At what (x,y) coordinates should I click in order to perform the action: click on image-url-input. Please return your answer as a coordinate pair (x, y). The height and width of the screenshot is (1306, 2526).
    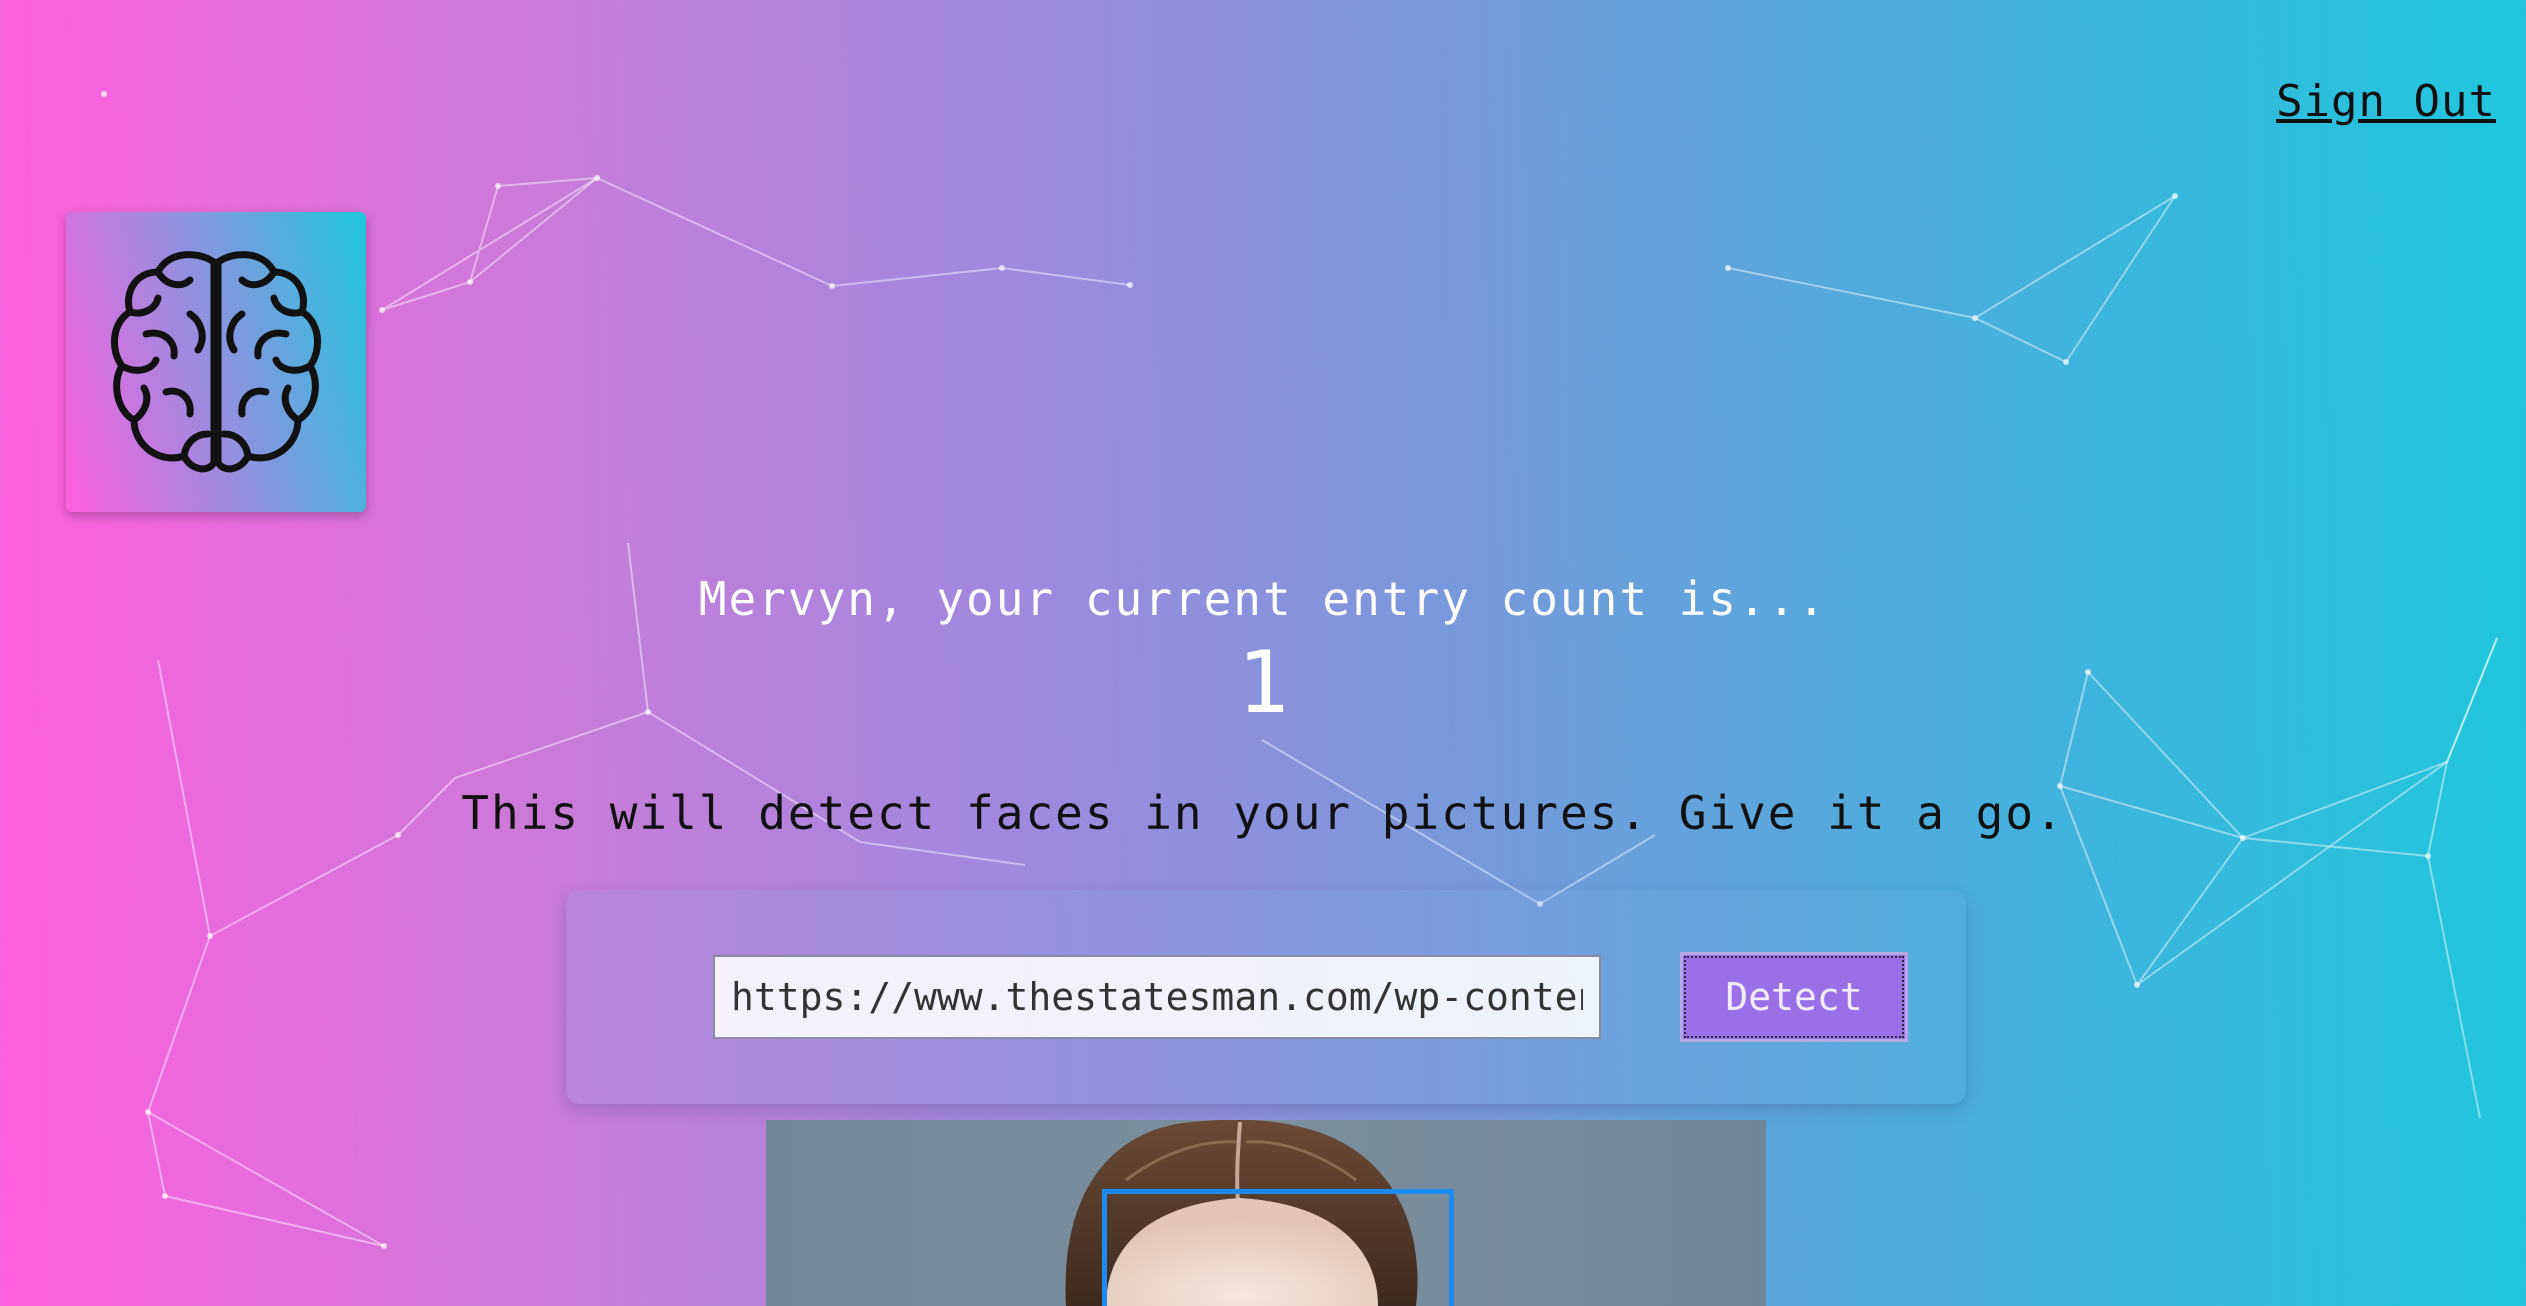
    Looking at the image, I should click on (1157, 997).